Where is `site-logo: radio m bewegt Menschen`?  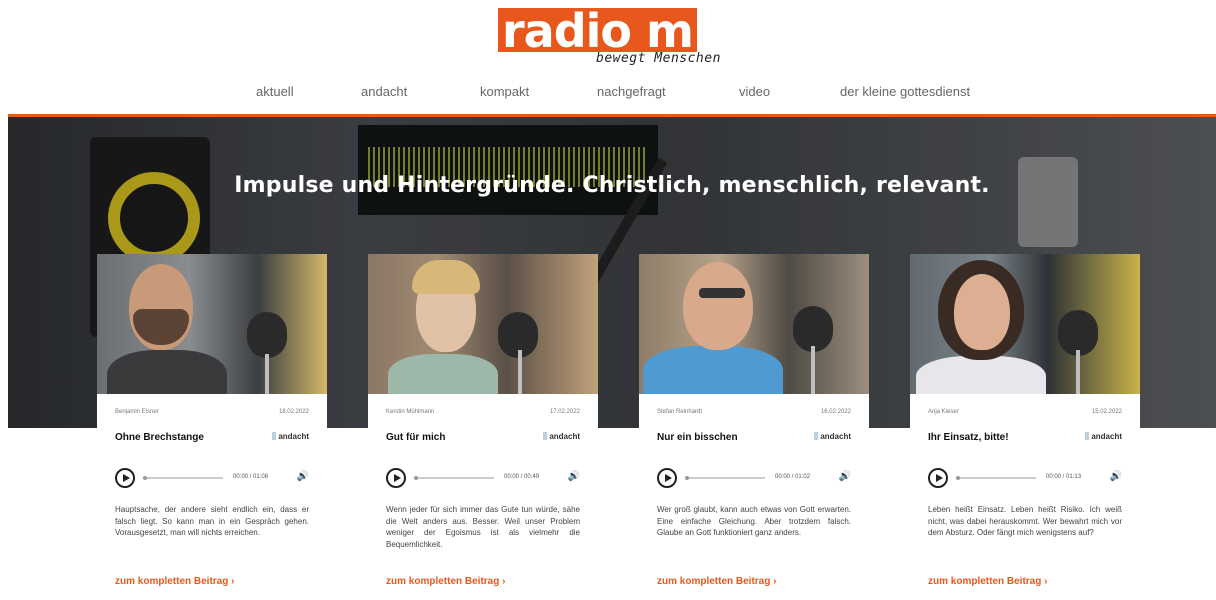
site-logo: radio m bewegt Menschen is located at coordinates (623, 38).